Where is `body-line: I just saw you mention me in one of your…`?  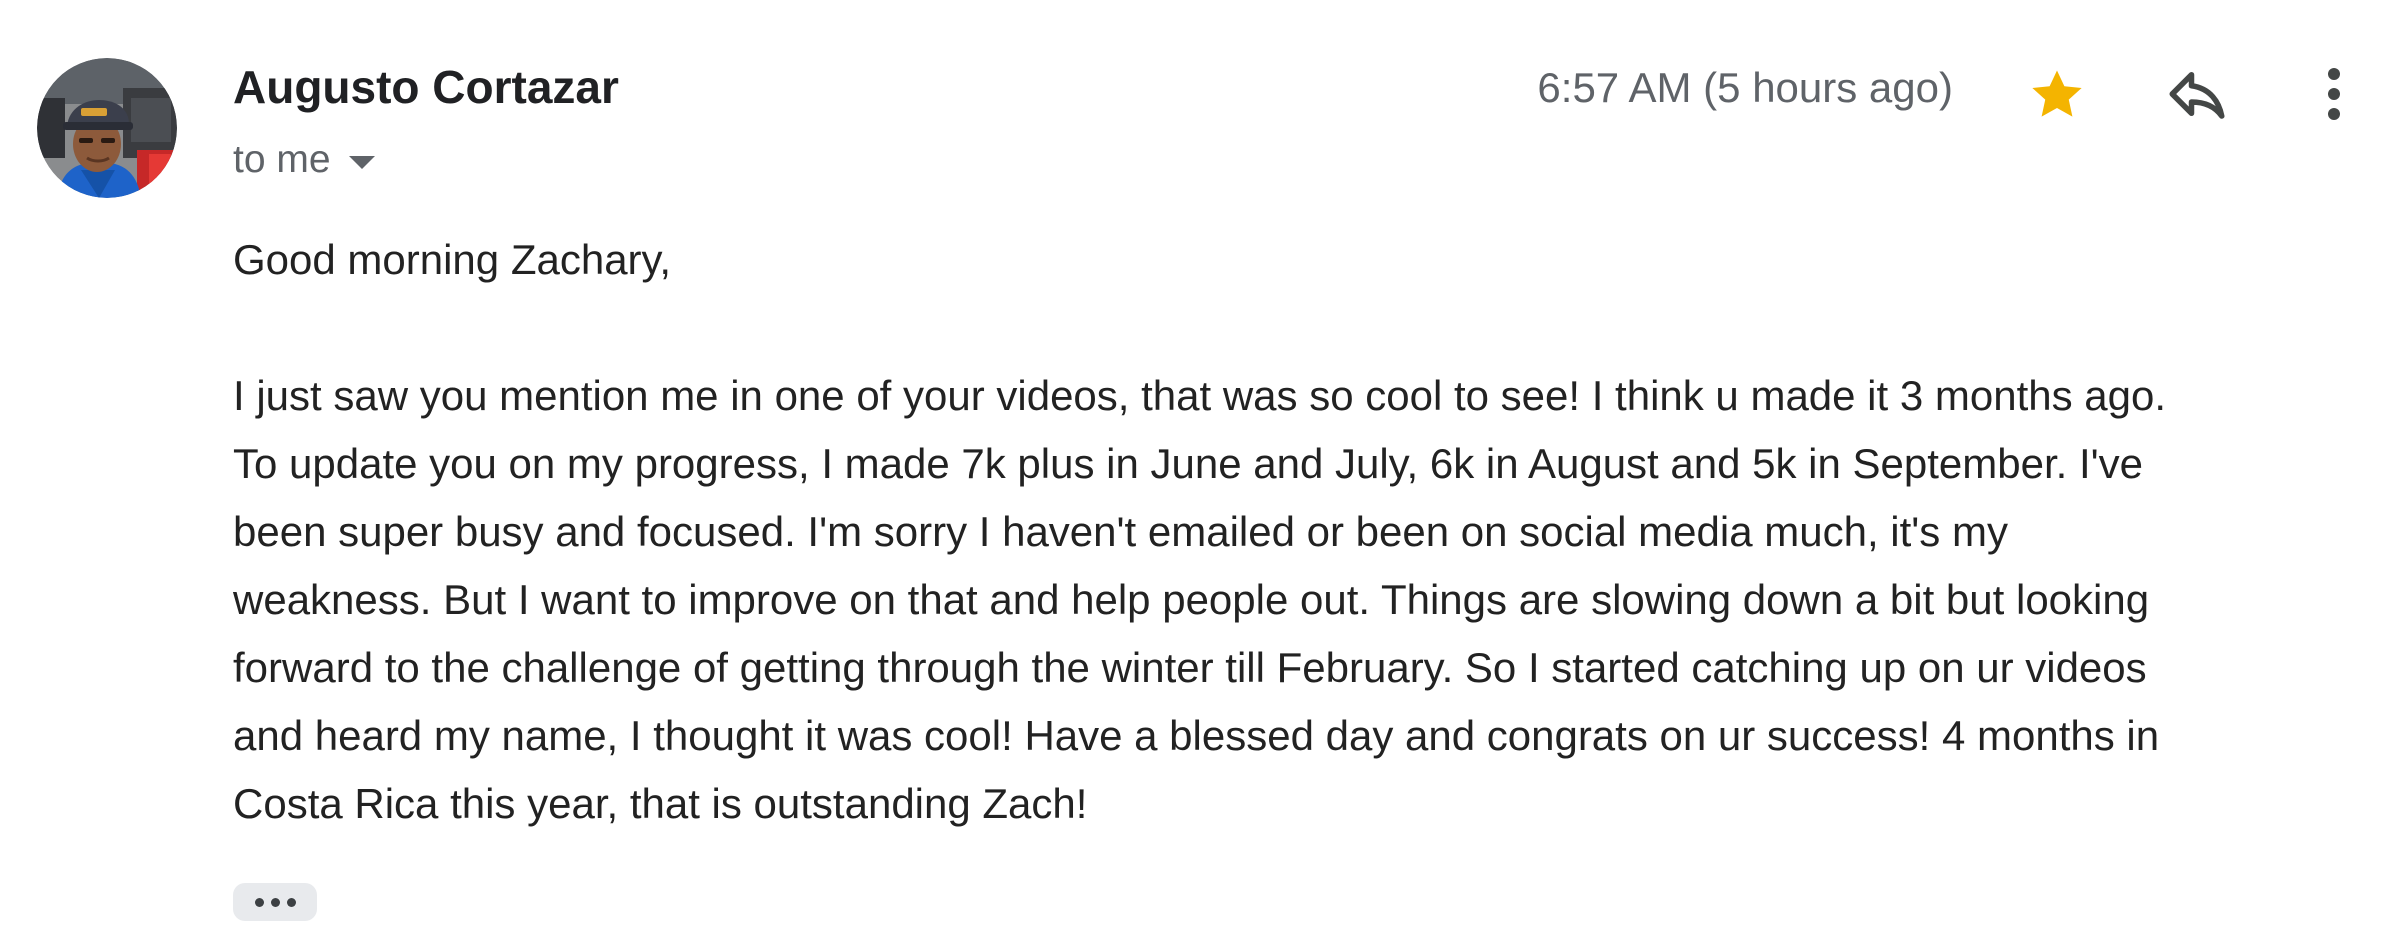 body-line: I just saw you mention me in one of your… is located at coordinates (1200, 395).